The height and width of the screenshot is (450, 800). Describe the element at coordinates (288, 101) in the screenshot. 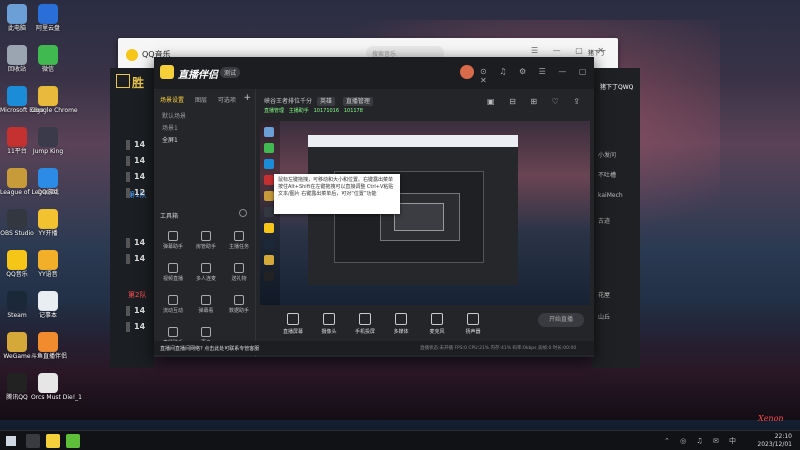

I see `room-title: 峡谷王者排位千分` at that location.